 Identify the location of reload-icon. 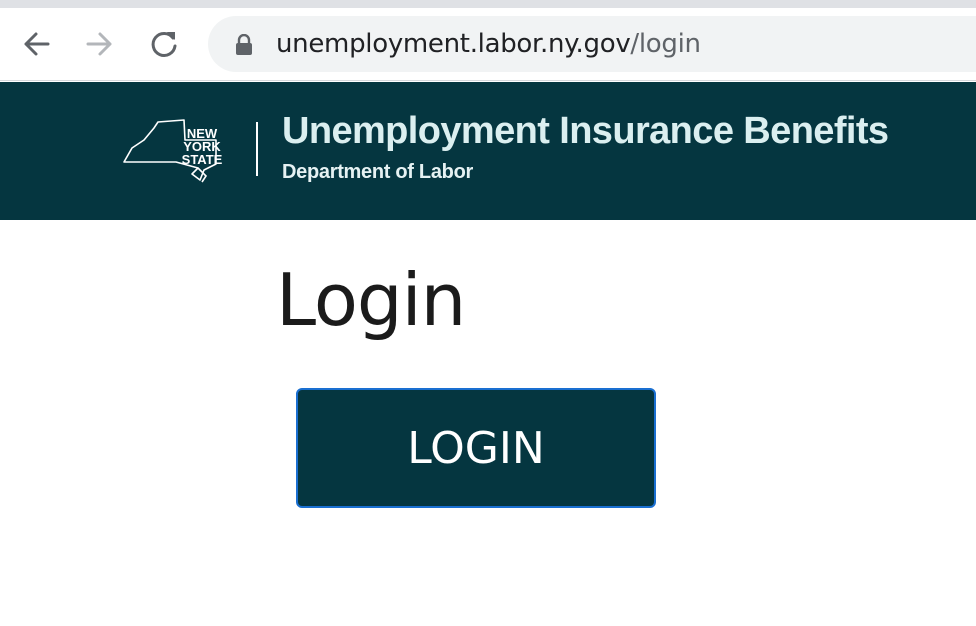
(164, 44).